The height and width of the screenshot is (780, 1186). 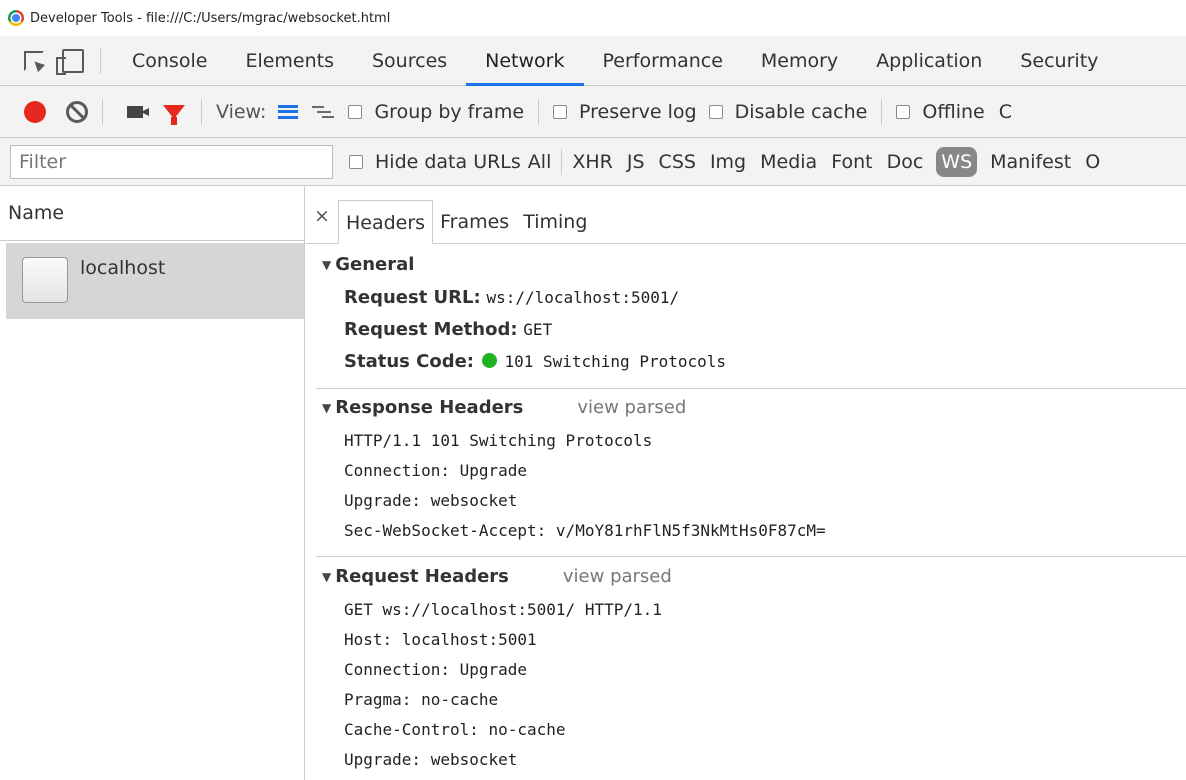 What do you see at coordinates (929, 61) in the screenshot?
I see `tab-application: Application` at bounding box center [929, 61].